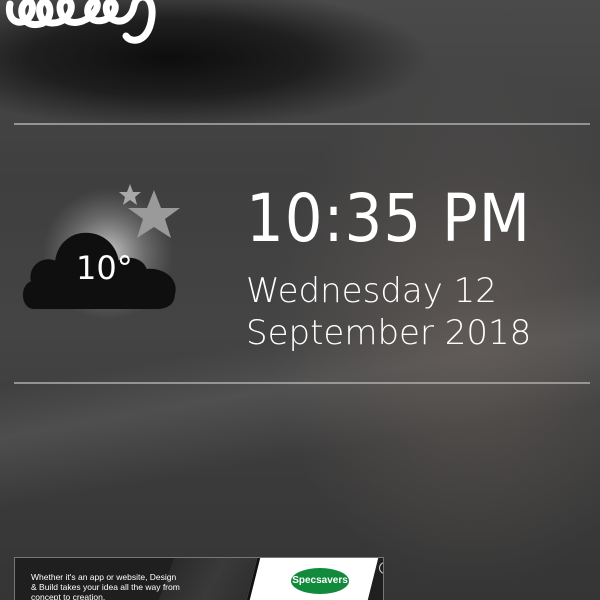  What do you see at coordinates (80, 22) in the screenshot?
I see `brand-logo` at bounding box center [80, 22].